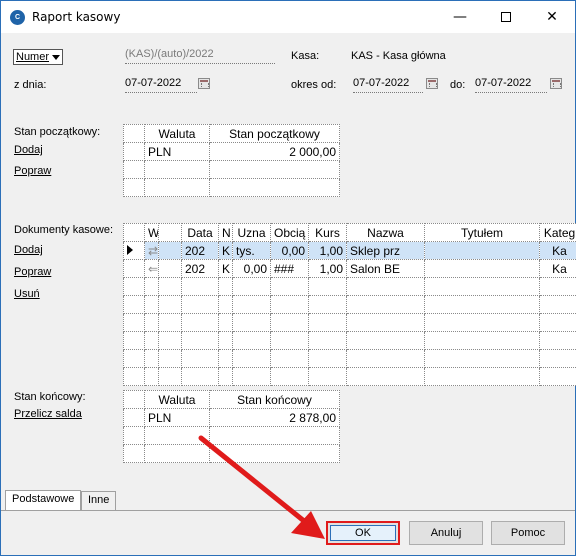 This screenshot has width=576, height=556. I want to click on cell-uzna: tys., so click(251, 250).